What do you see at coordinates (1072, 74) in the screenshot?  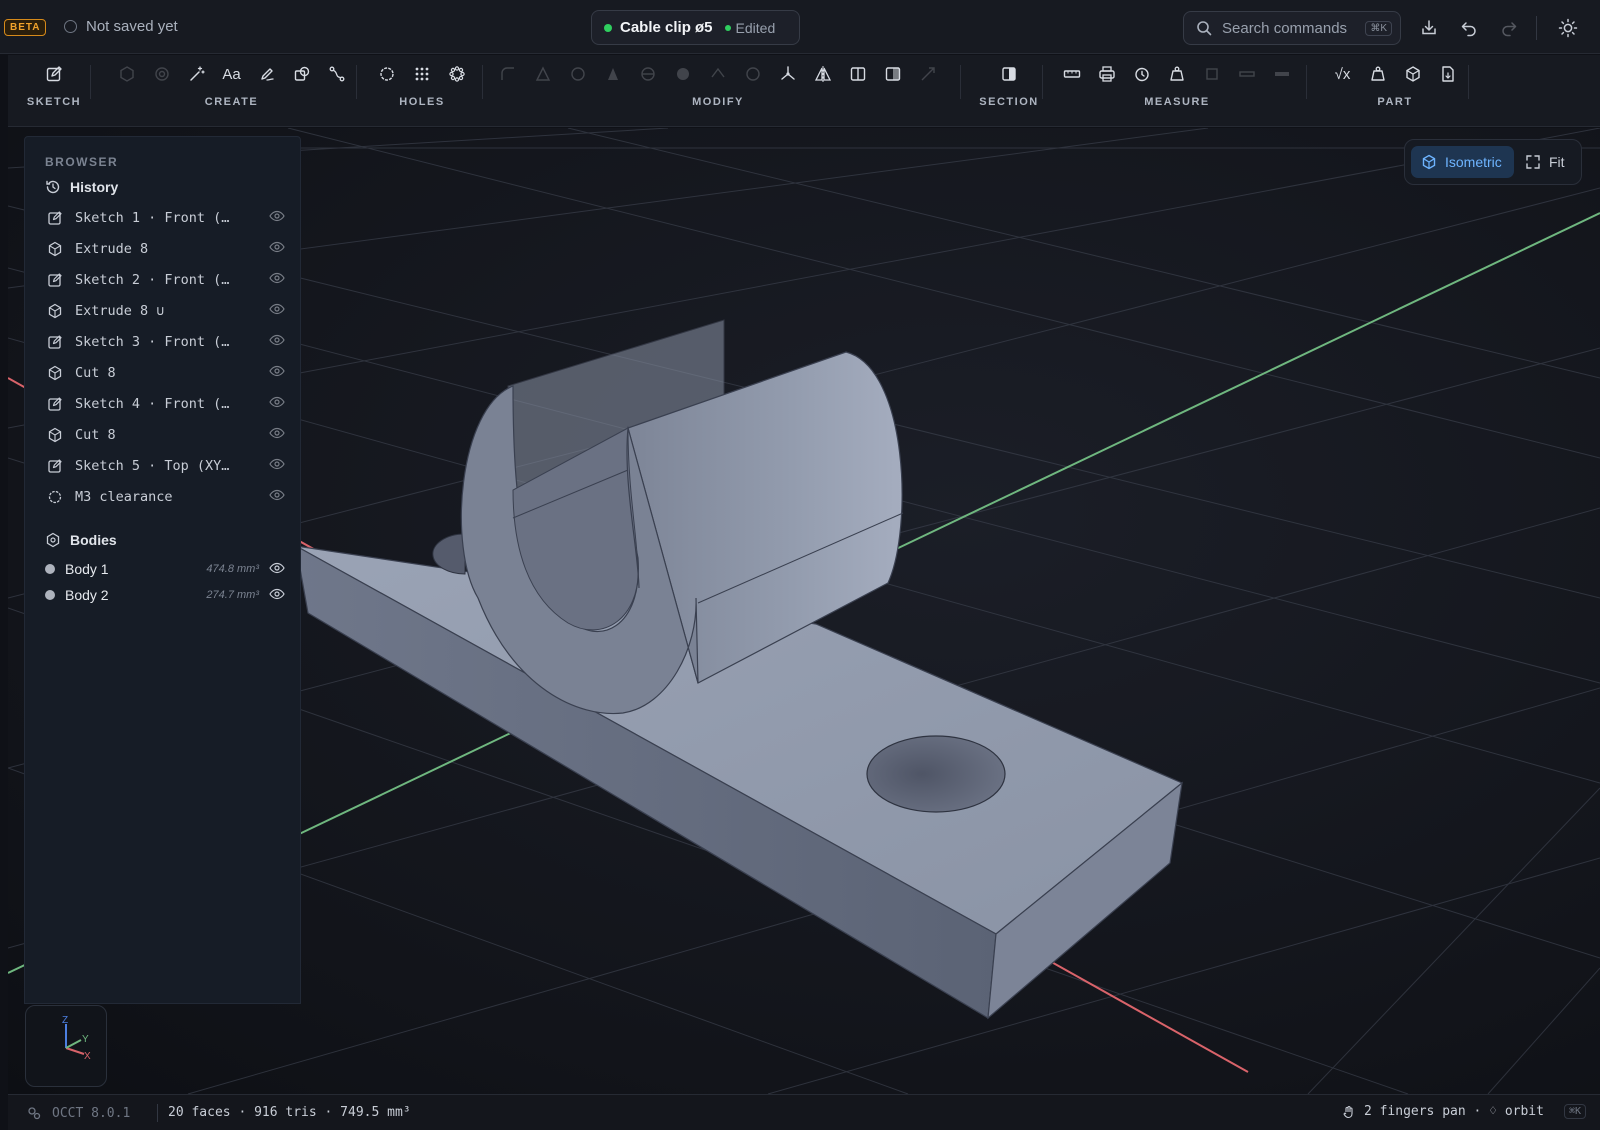 I see `ruler-icon` at bounding box center [1072, 74].